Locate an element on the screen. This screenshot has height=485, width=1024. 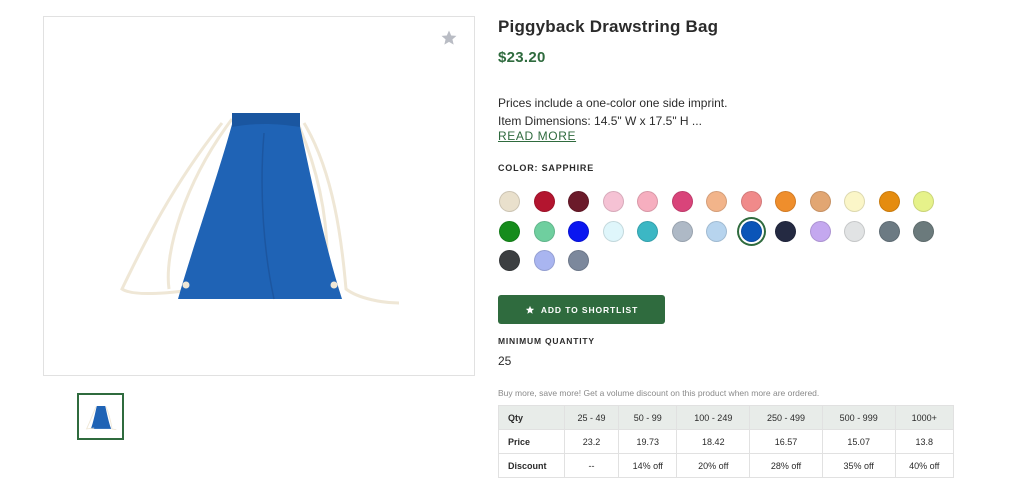
qty-range: 500 - 999 is located at coordinates (858, 417).